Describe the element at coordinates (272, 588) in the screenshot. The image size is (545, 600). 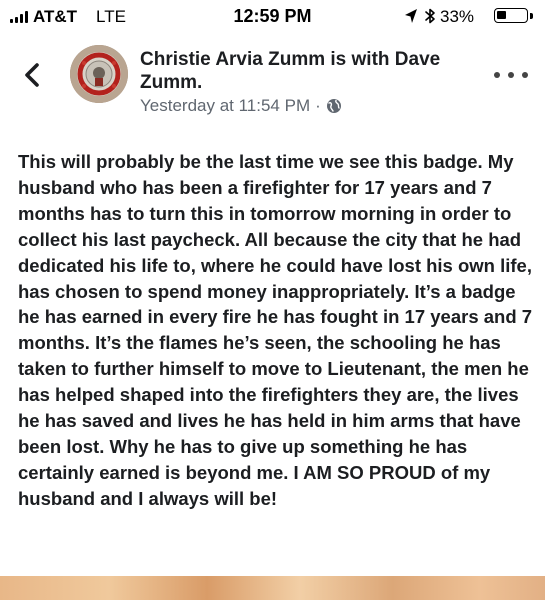
I see `post-photo` at that location.